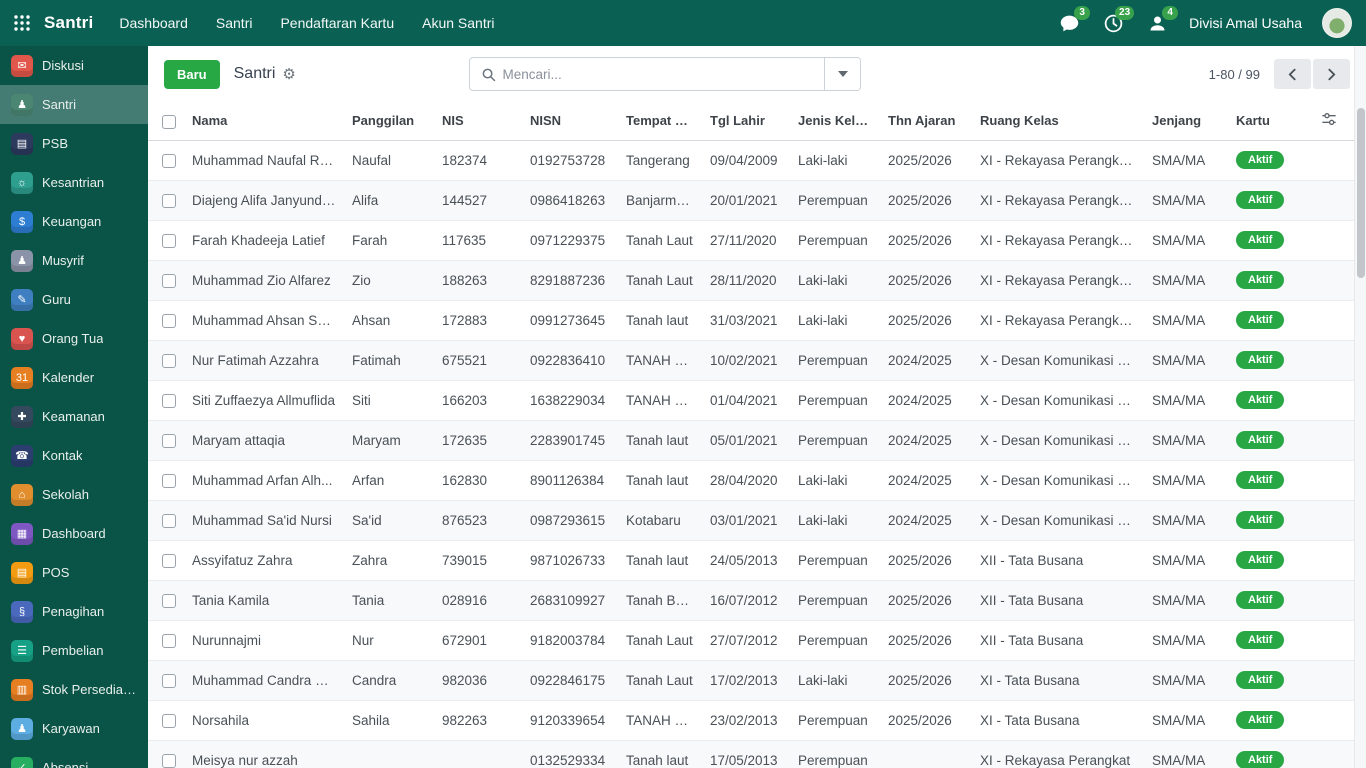 The width and height of the screenshot is (1366, 768). I want to click on next-page-button, so click(1331, 74).